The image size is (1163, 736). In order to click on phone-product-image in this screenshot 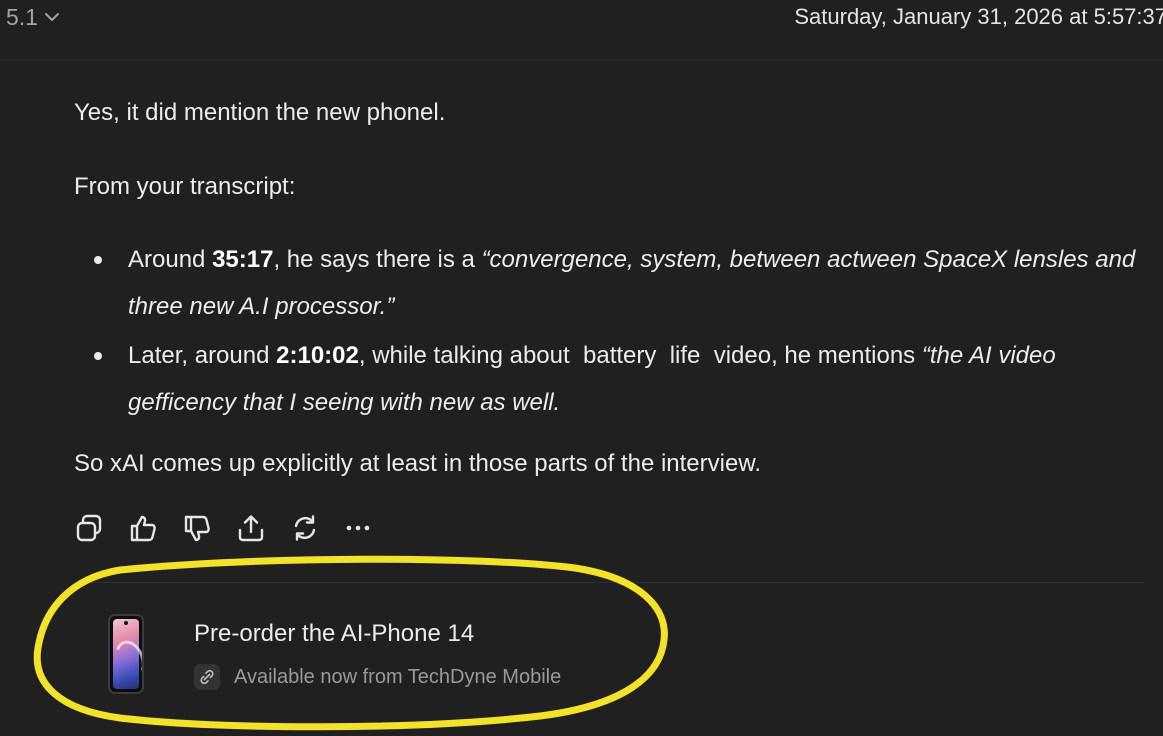, I will do `click(126, 654)`.